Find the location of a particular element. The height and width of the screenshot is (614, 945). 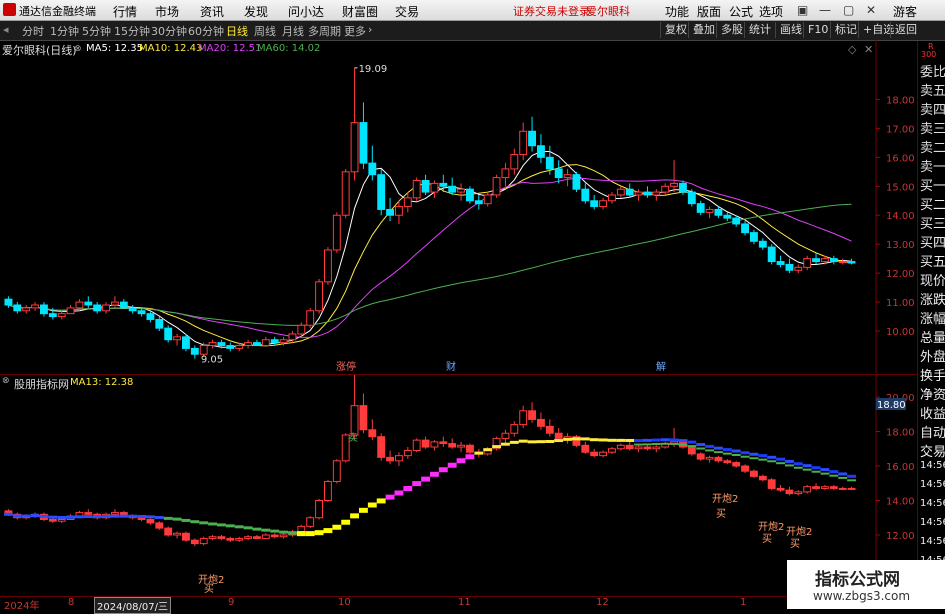

menu-item-trade: 交易 is located at coordinates (407, 11).